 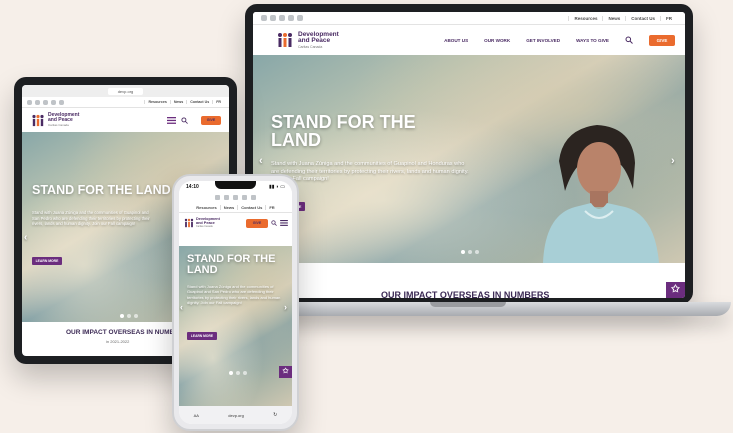 What do you see at coordinates (125, 102) in the screenshot?
I see `tablet-topbar: Resources News Contact Us FR` at bounding box center [125, 102].